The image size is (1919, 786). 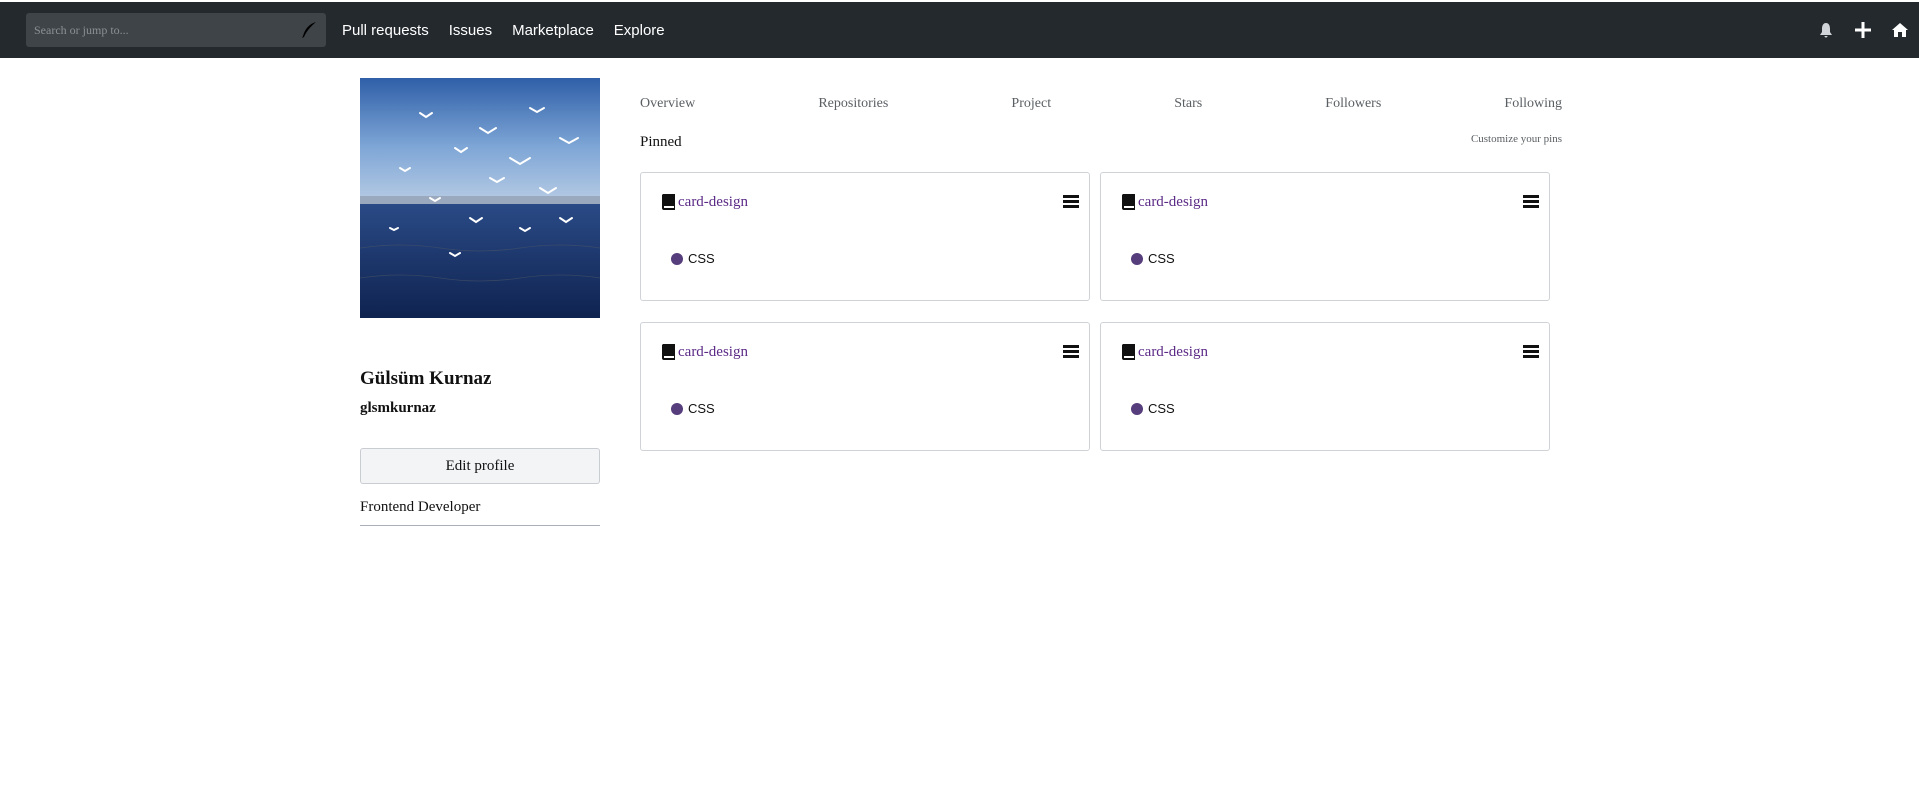 I want to click on tab-repositories: Repositories, so click(x=853, y=104).